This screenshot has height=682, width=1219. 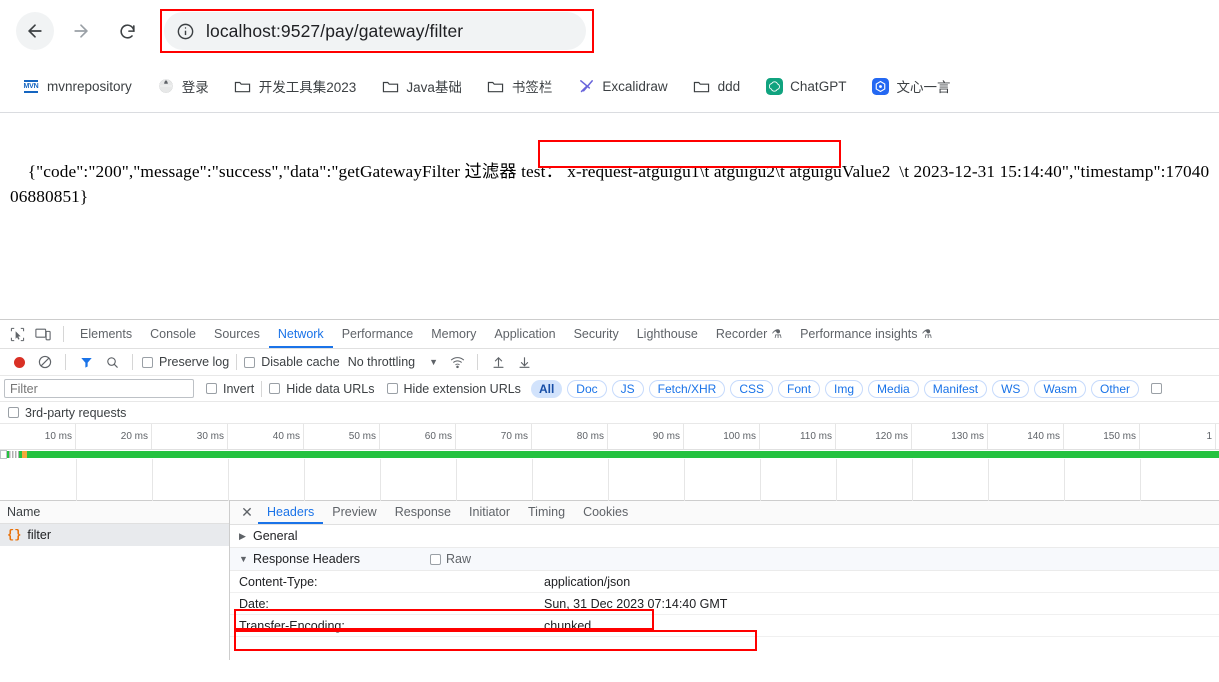 What do you see at coordinates (112, 362) in the screenshot?
I see `search-icon` at bounding box center [112, 362].